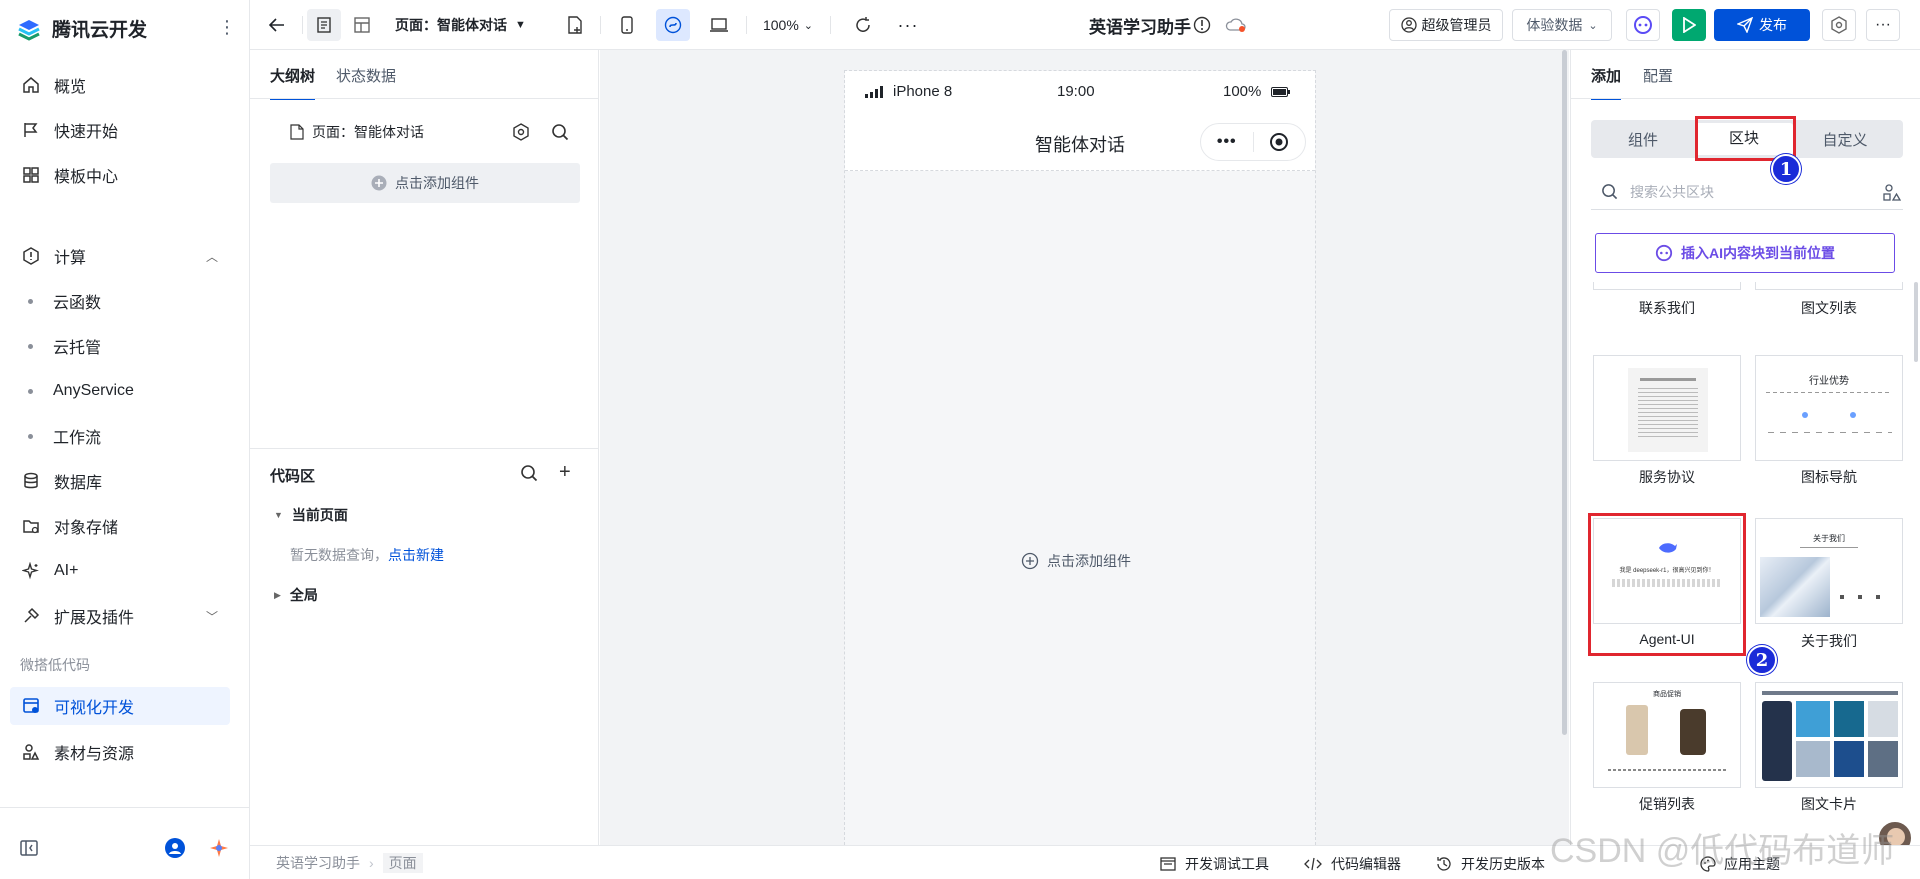  I want to click on nav-label: 云托管, so click(77, 348).